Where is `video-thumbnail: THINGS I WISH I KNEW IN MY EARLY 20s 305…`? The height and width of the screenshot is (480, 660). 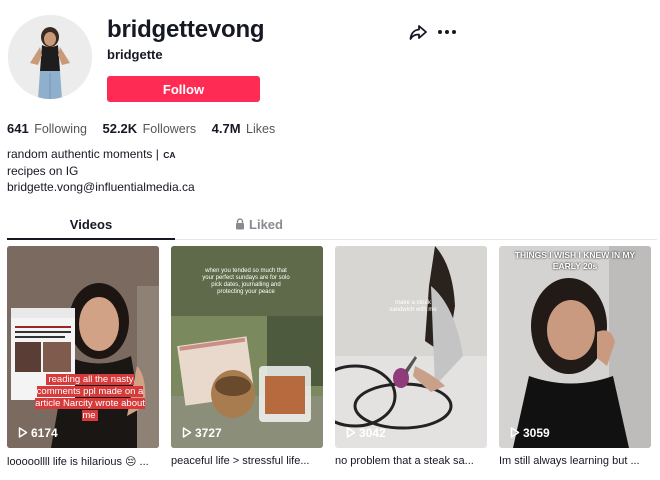 video-thumbnail: THINGS I WISH I KNEW IN MY EARLY 20s 305… is located at coordinates (575, 347).